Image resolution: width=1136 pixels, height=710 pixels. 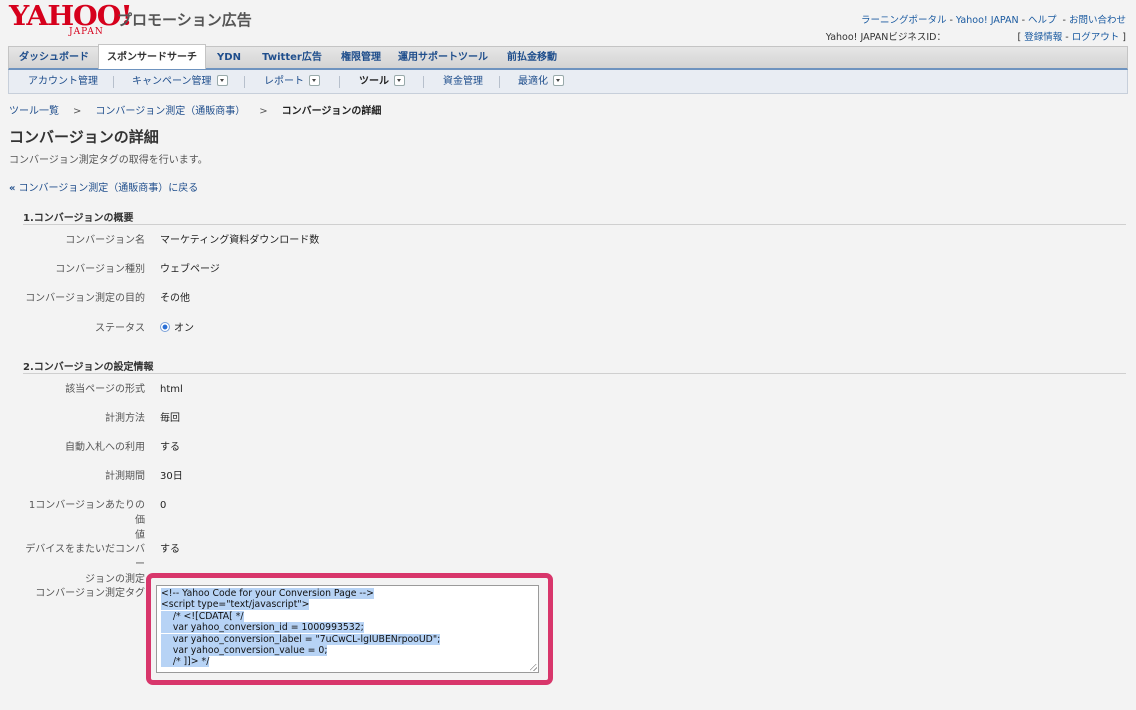 What do you see at coordinates (240, 240) in the screenshot?
I see `conversion-name-value: マーケティング資料ダウンロード数` at bounding box center [240, 240].